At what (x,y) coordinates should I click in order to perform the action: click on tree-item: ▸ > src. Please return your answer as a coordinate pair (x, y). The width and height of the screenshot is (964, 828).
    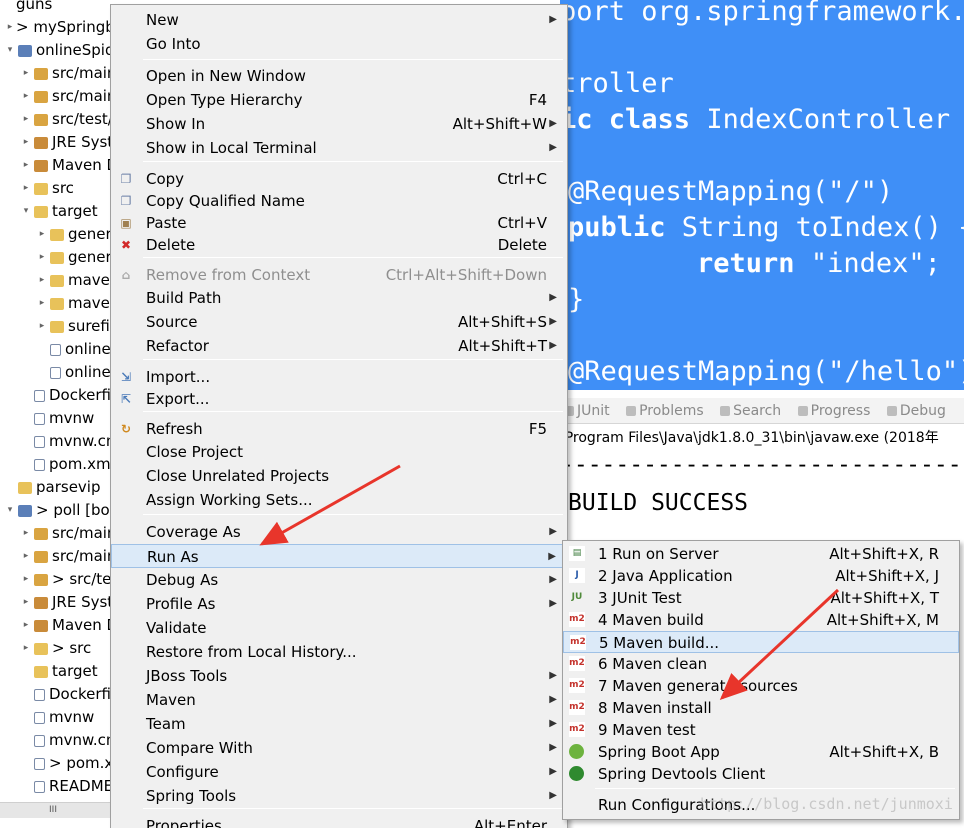
    Looking at the image, I should click on (56, 648).